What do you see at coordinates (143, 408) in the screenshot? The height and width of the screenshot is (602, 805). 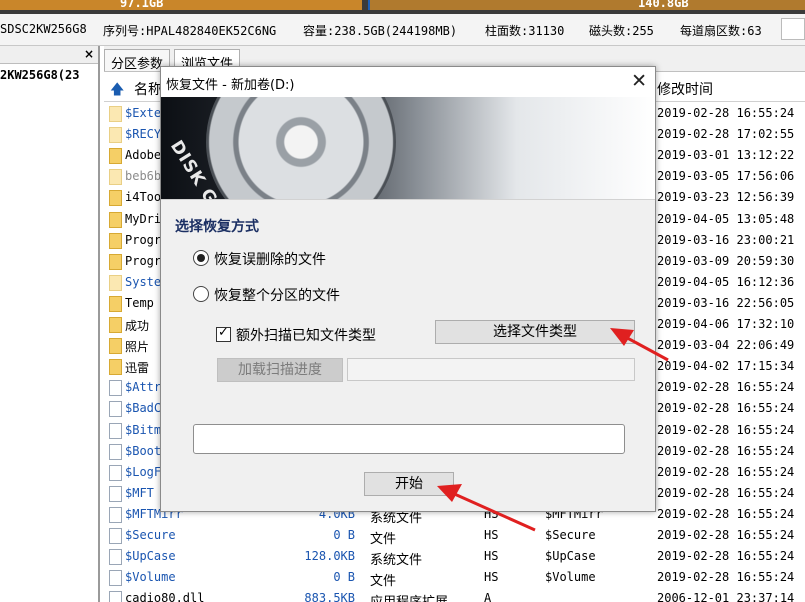 I see `file-name: $BadC` at bounding box center [143, 408].